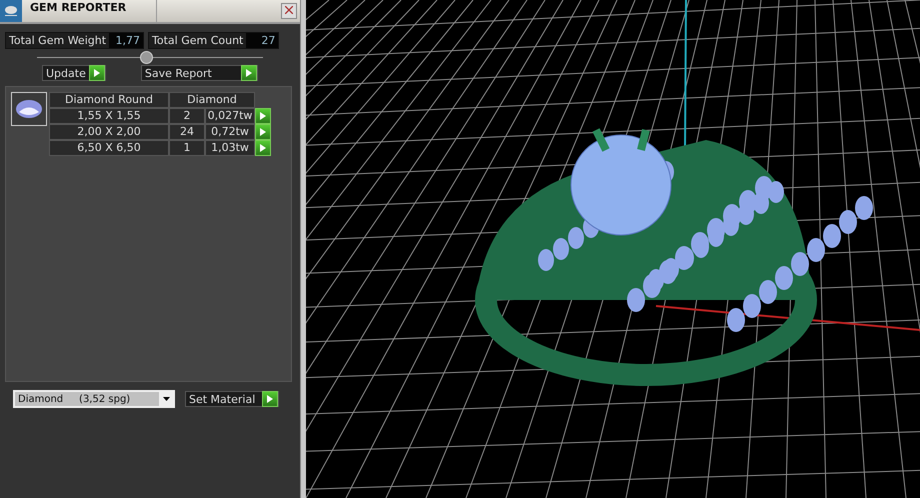 This screenshot has height=498, width=920. What do you see at coordinates (230, 116) in the screenshot?
I see `table-cell: 0,027tw` at bounding box center [230, 116].